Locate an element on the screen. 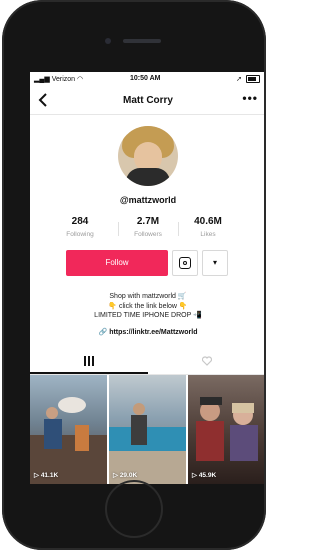  grid-icon is located at coordinates (89, 361).